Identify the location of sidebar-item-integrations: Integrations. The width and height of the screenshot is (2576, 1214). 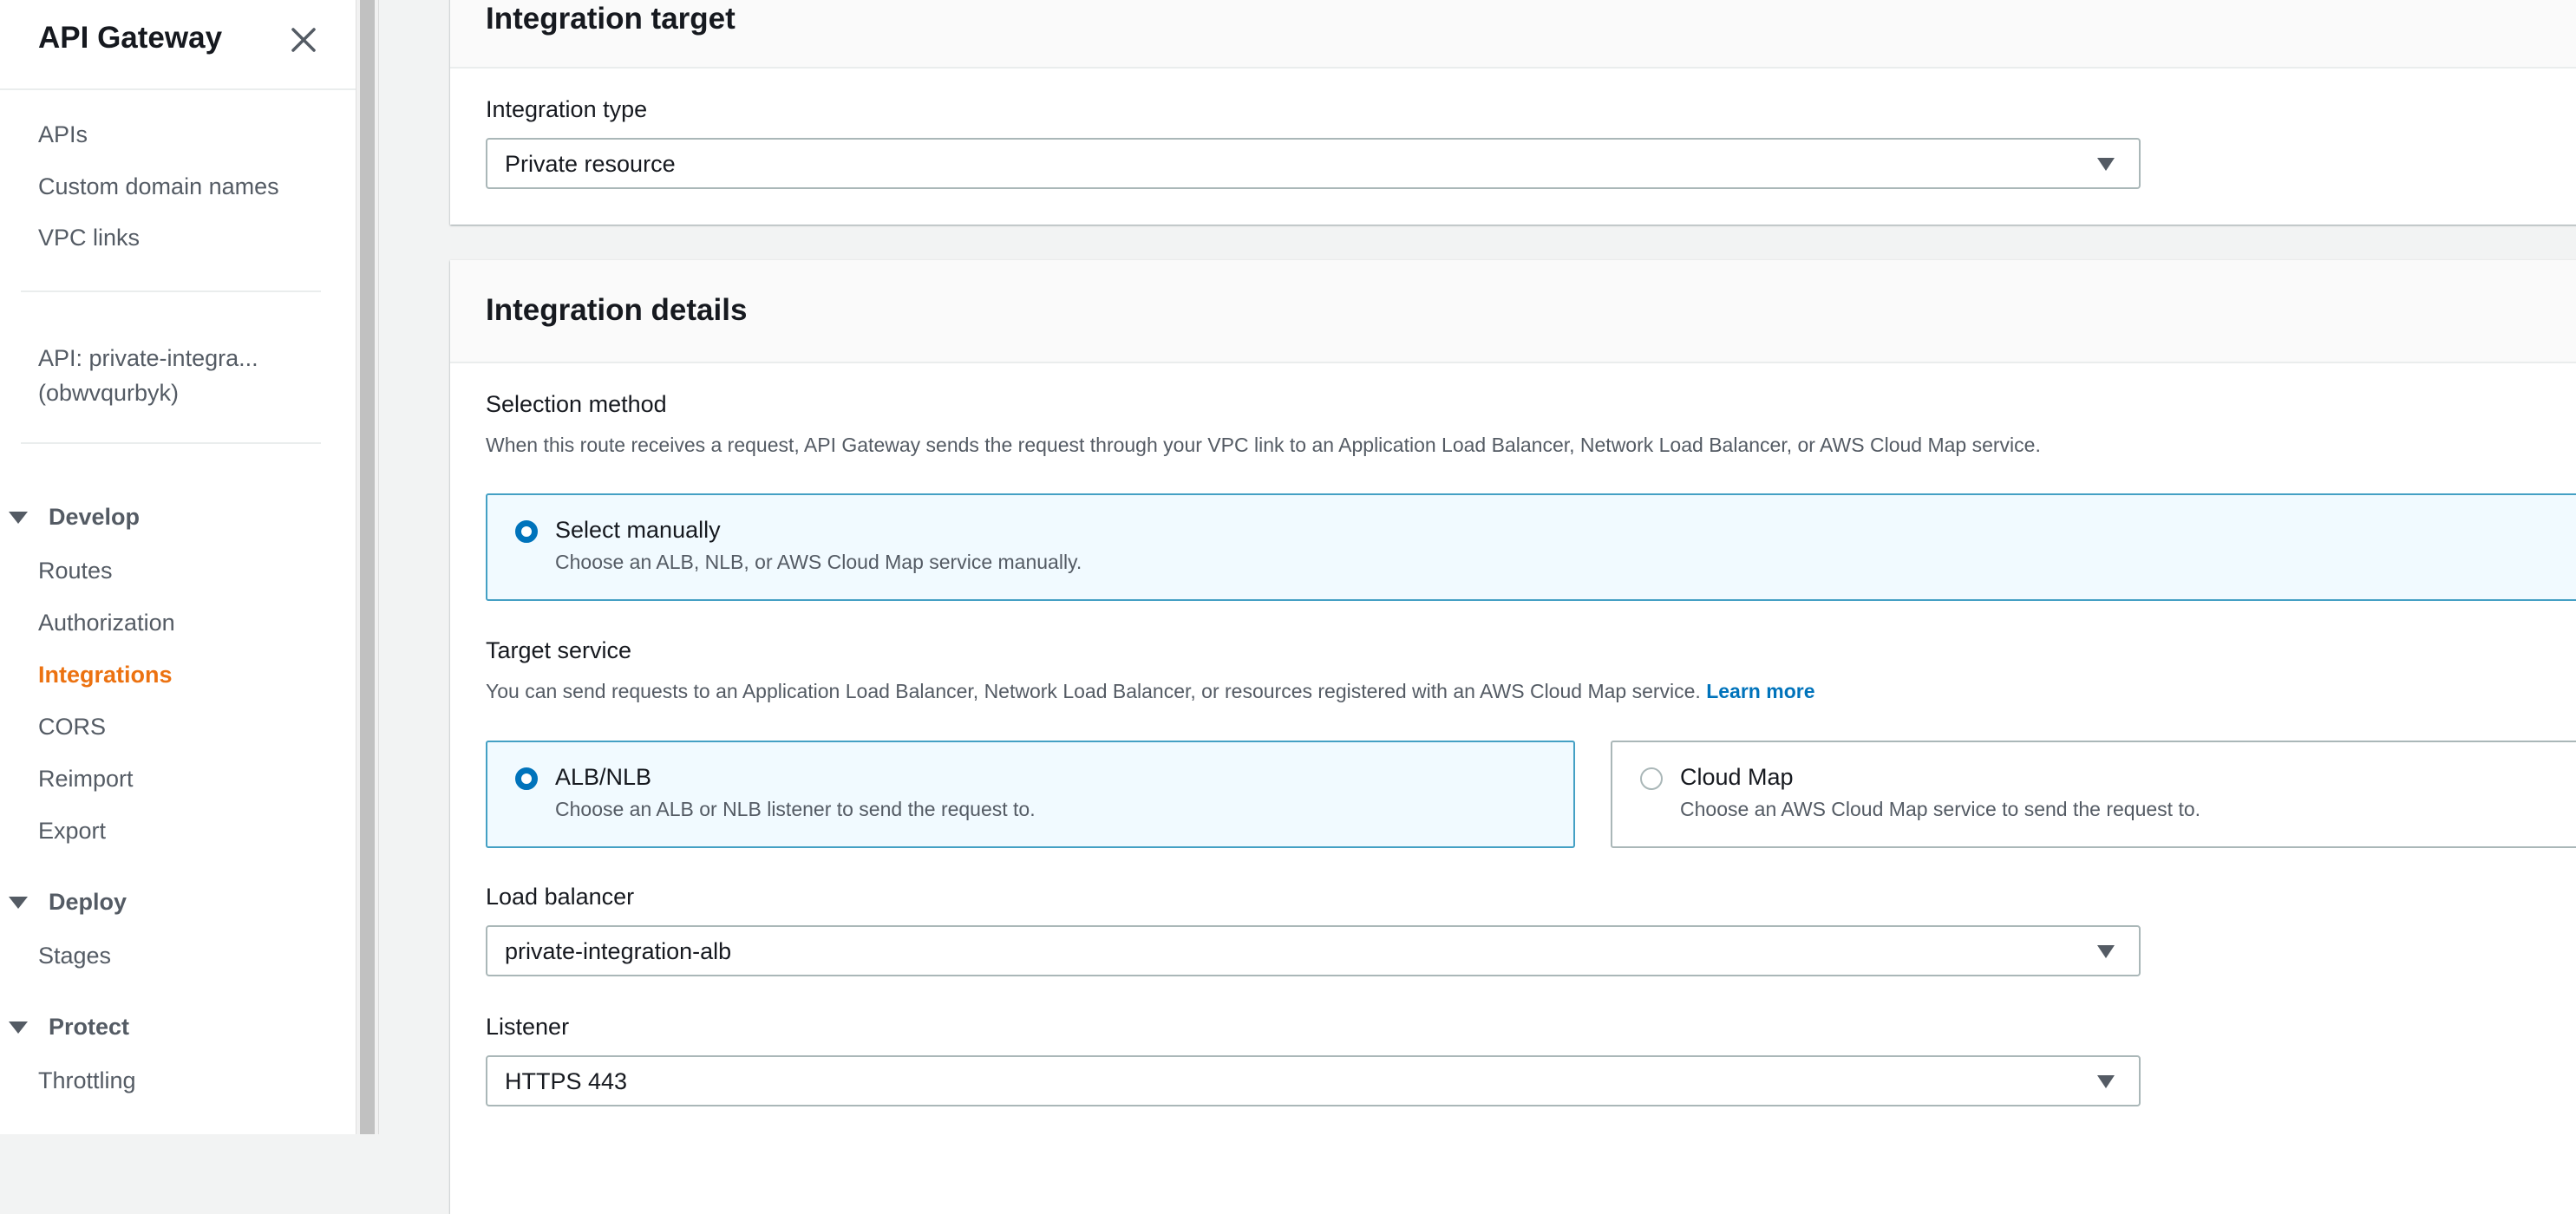
(105, 675).